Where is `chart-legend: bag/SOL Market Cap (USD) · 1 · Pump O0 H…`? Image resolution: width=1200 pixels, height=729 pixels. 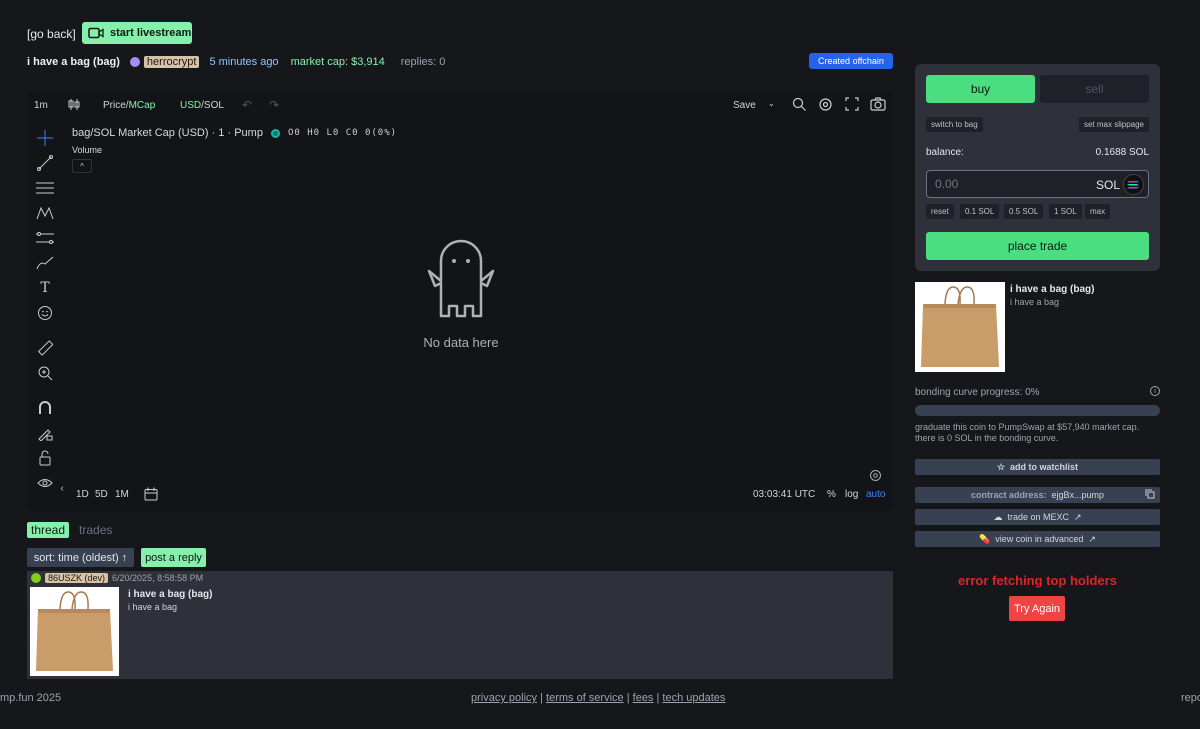 chart-legend: bag/SOL Market Cap (USD) · 1 · Pump O0 H… is located at coordinates (234, 133).